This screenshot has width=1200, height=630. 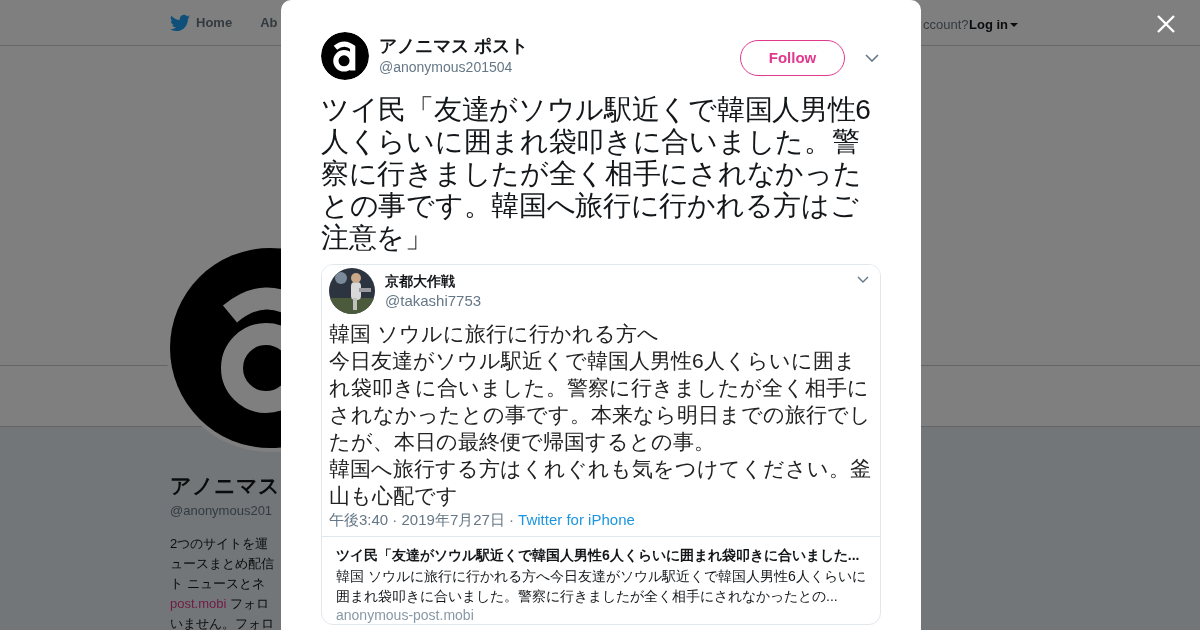 I want to click on card-domain: anonymous-post.mobi, so click(x=405, y=615).